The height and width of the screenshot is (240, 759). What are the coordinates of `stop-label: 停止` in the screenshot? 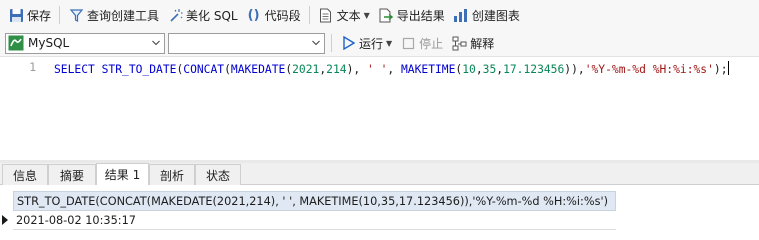 It's located at (431, 43).